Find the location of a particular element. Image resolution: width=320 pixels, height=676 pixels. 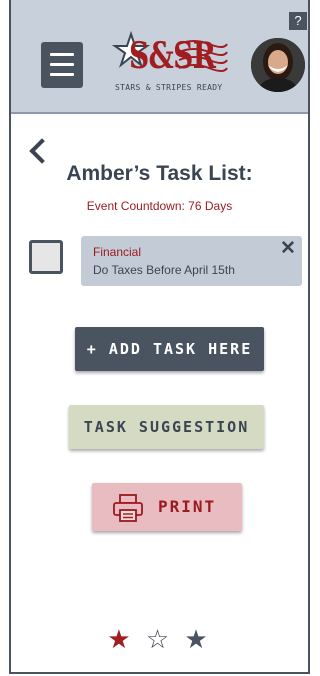

print-button: PRINT is located at coordinates (167, 507).